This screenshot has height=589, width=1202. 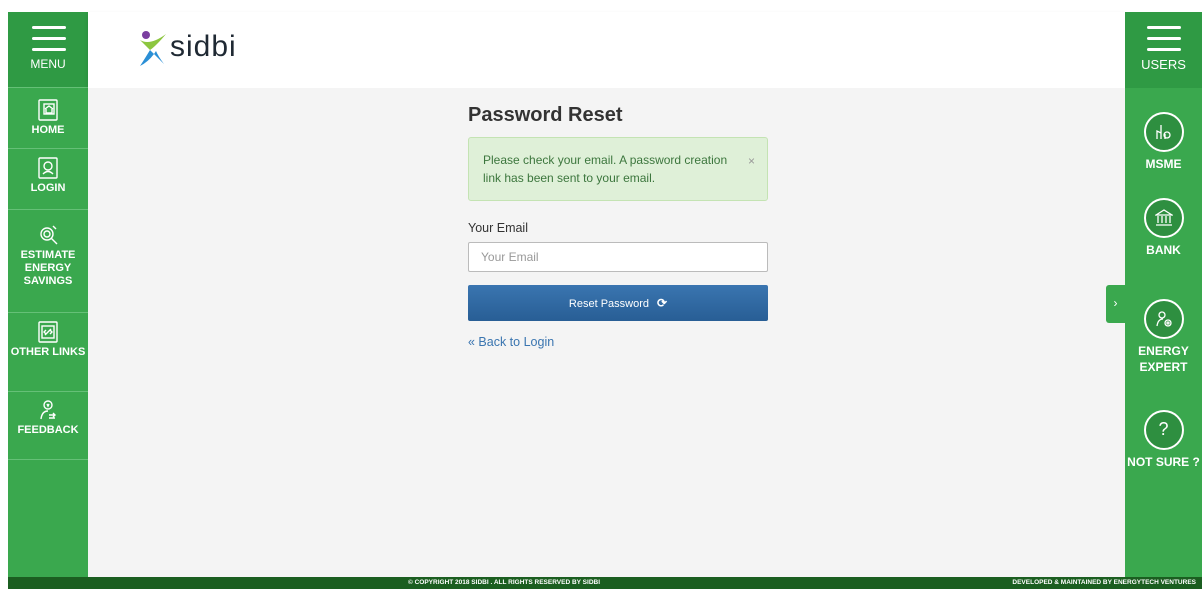 What do you see at coordinates (48, 64) in the screenshot?
I see `menu-label: MENU` at bounding box center [48, 64].